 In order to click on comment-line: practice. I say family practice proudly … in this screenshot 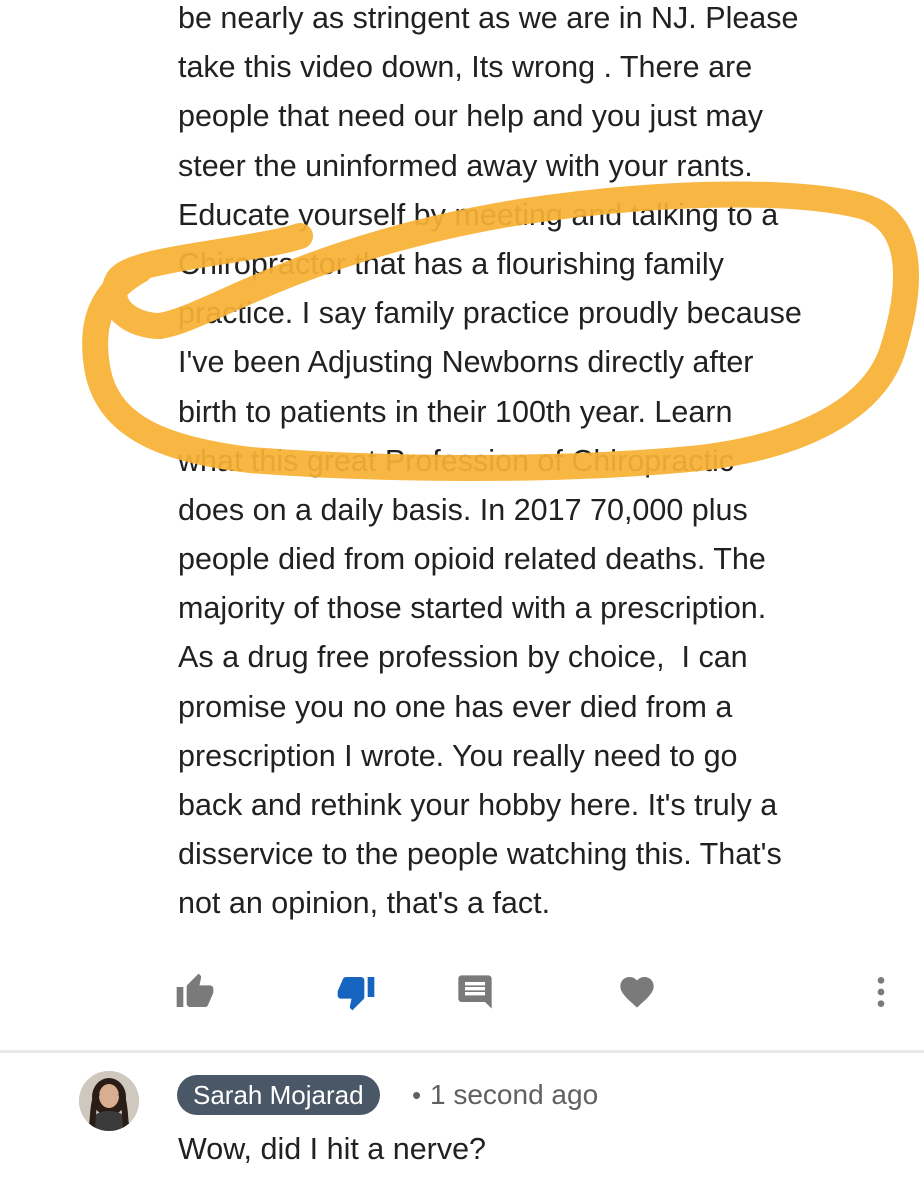, I will do `click(490, 313)`.